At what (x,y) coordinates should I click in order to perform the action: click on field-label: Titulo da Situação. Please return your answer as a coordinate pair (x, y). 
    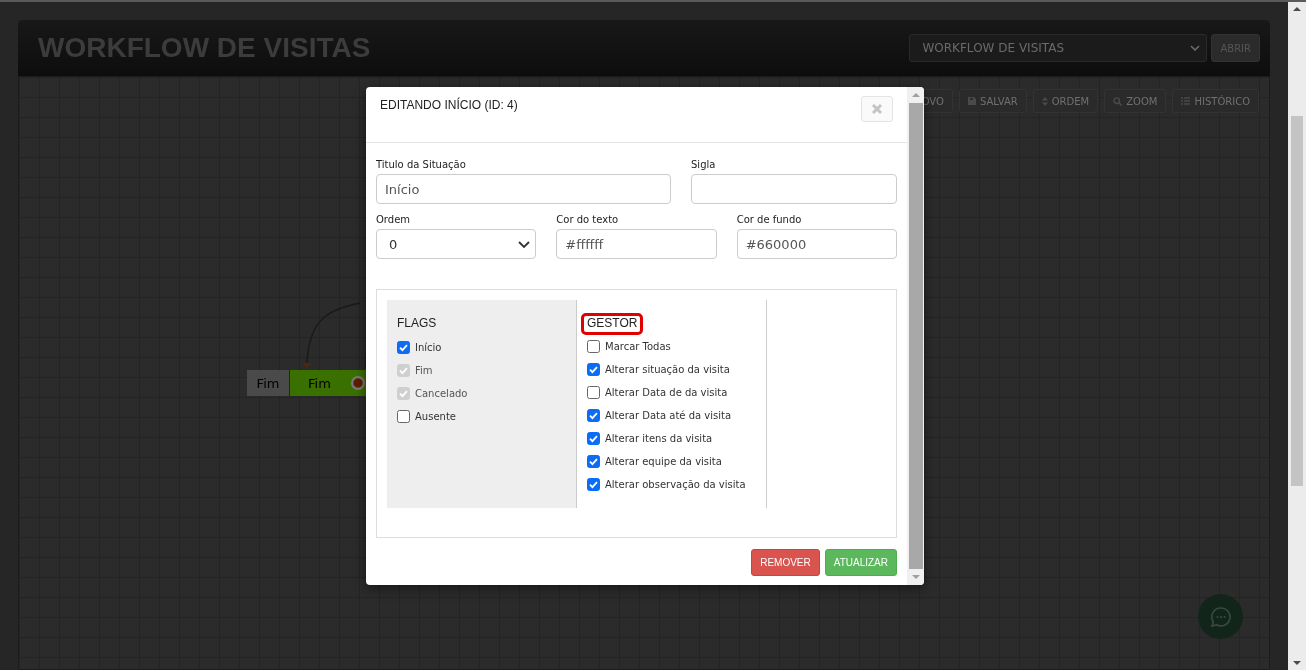
    Looking at the image, I should click on (421, 164).